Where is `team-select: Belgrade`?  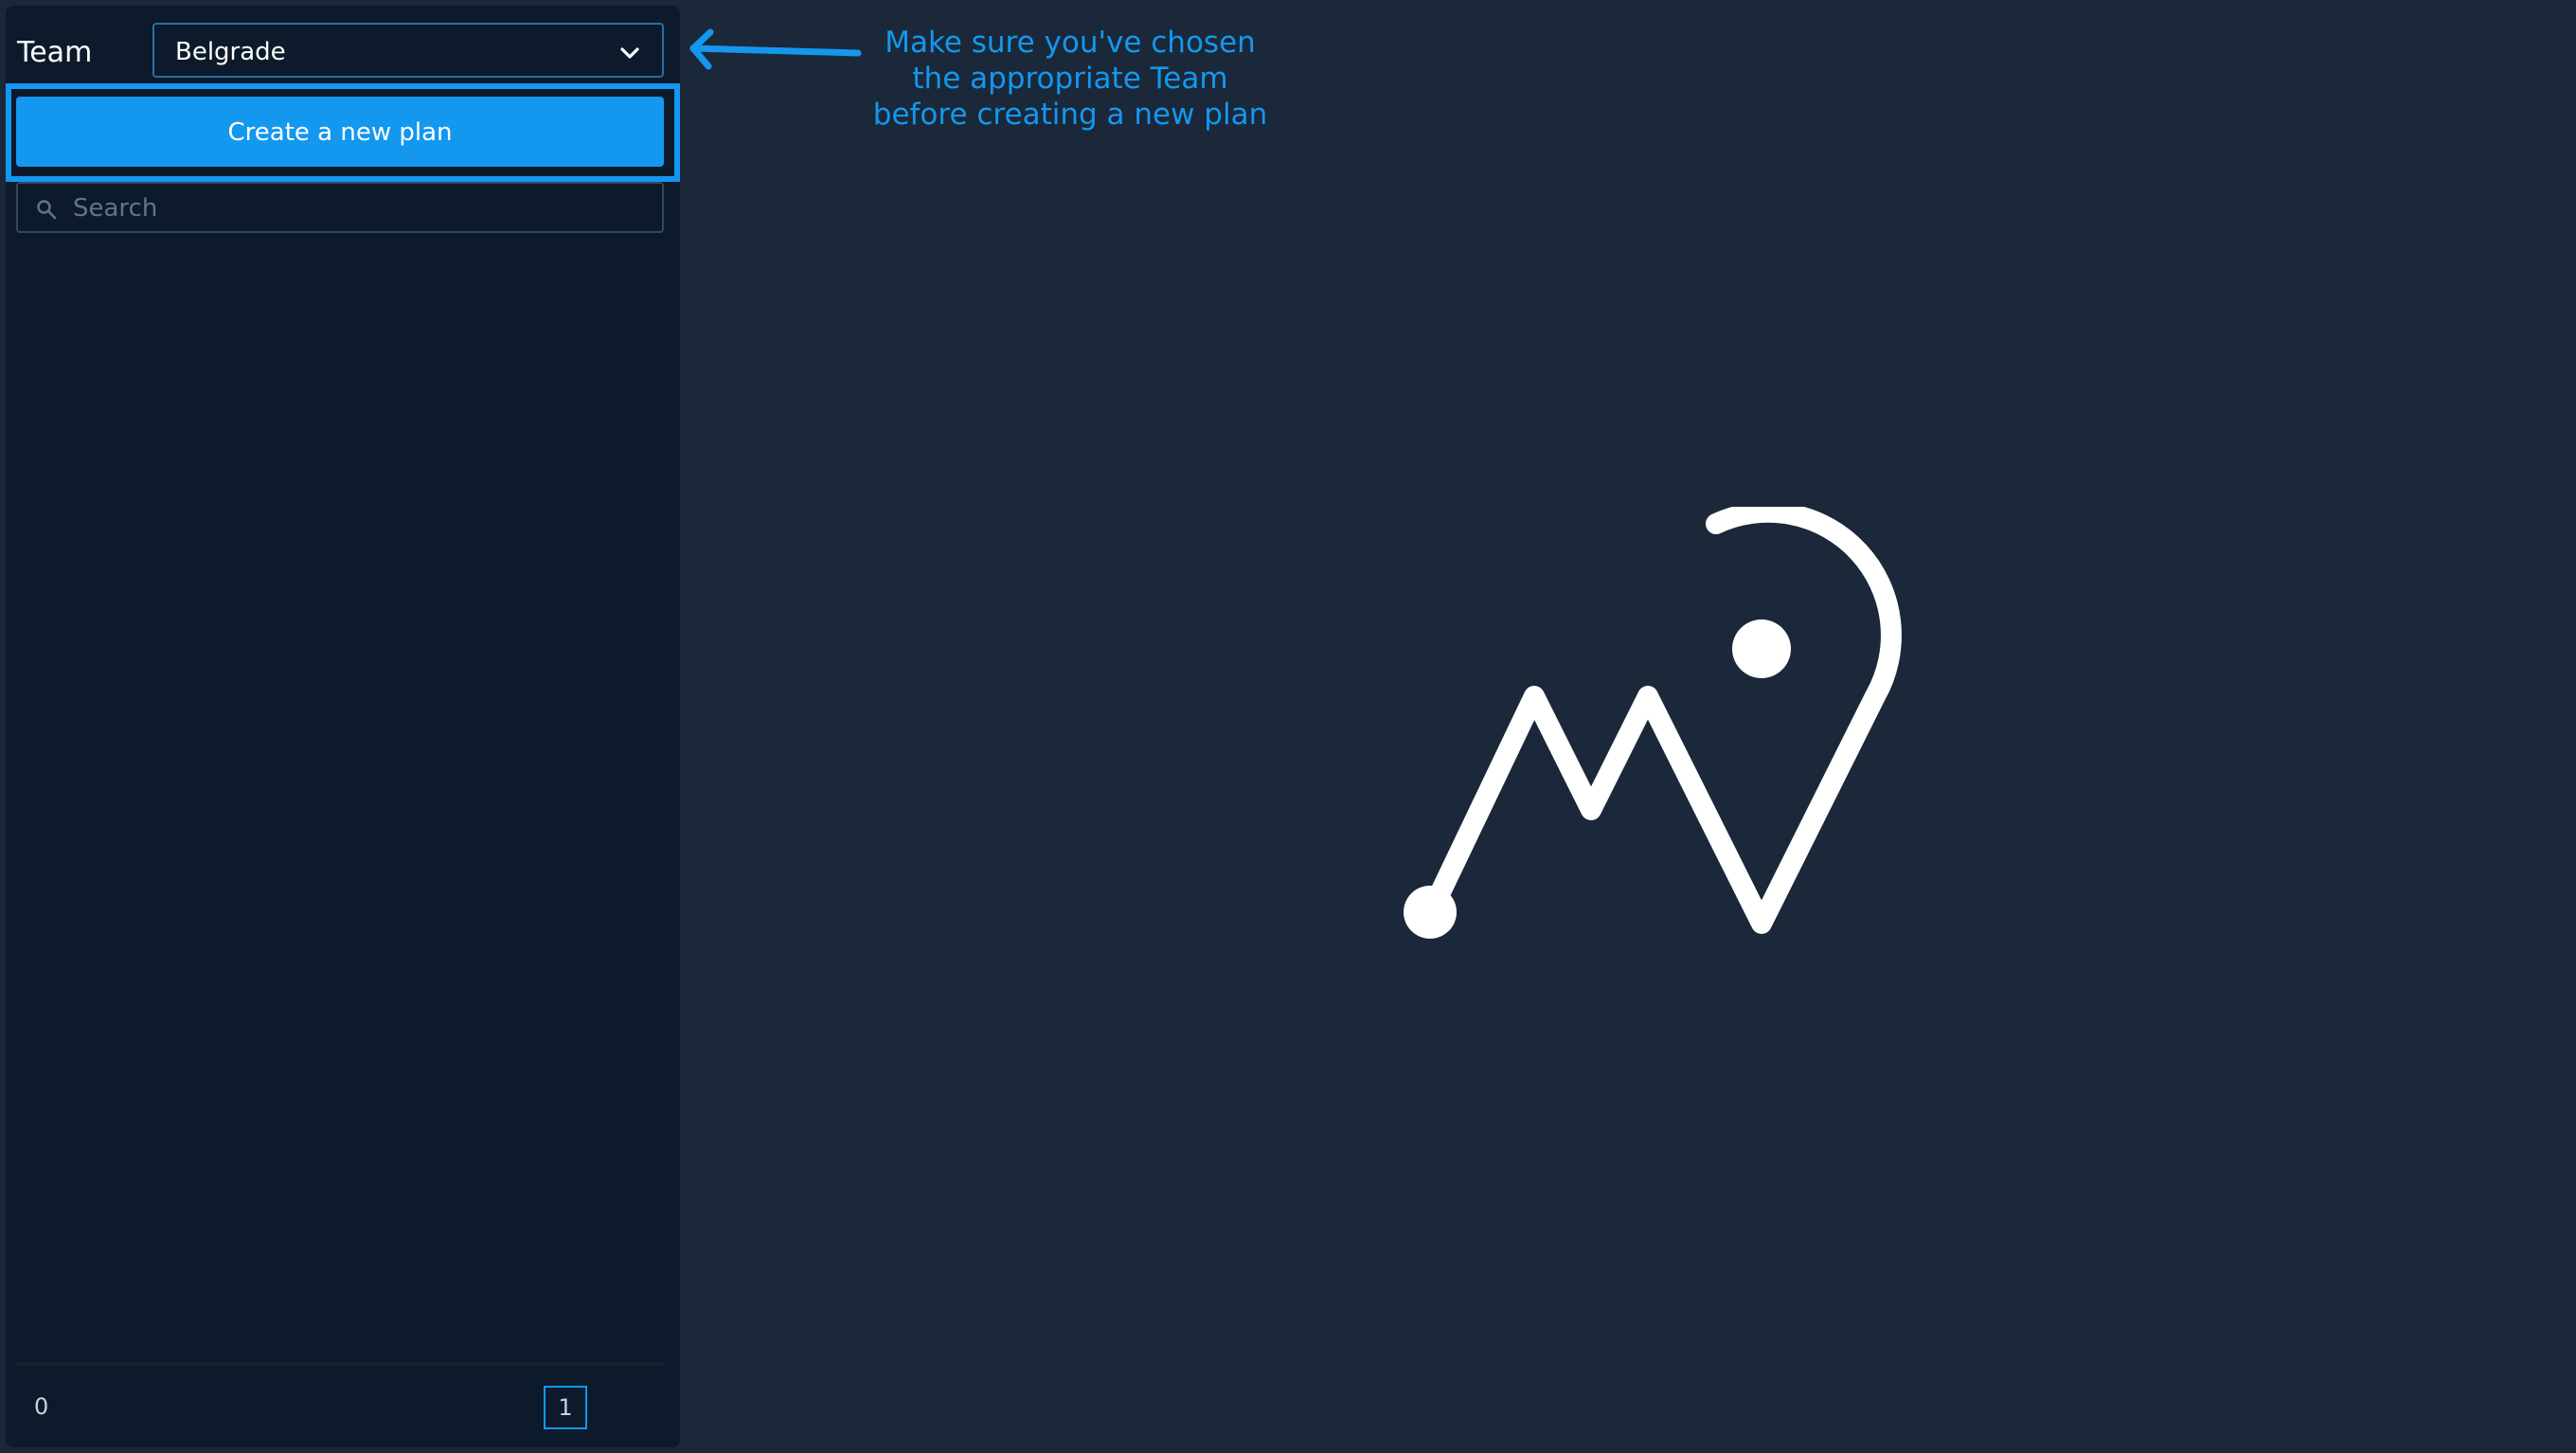 team-select: Belgrade is located at coordinates (408, 50).